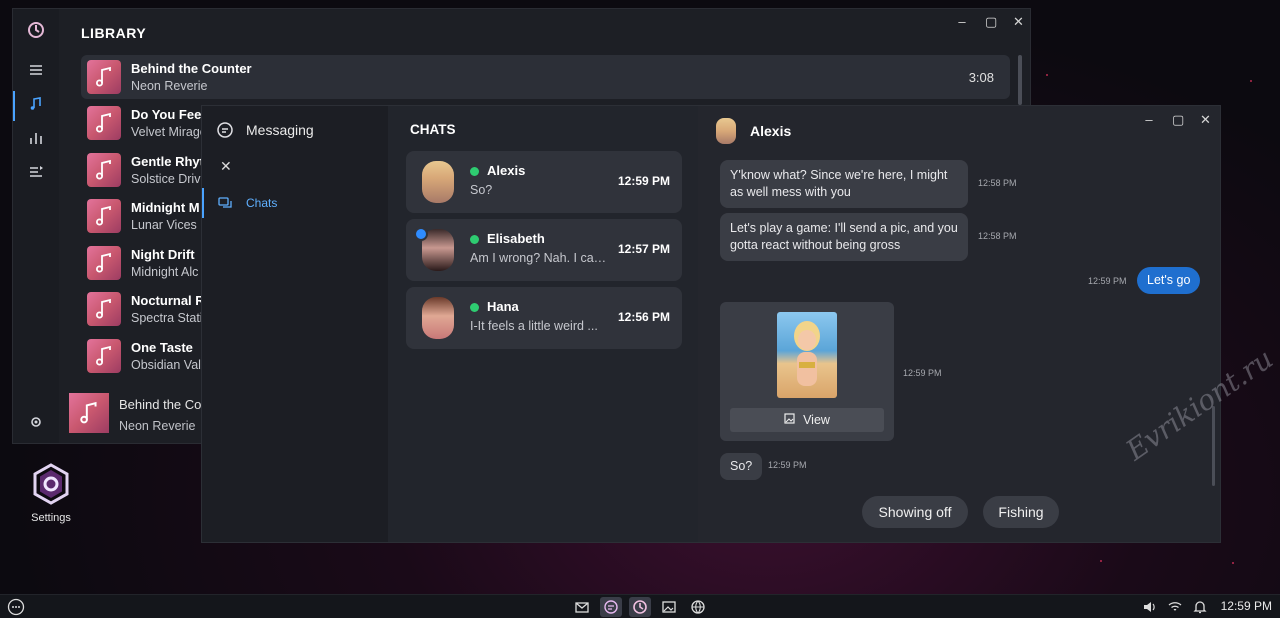 The height and width of the screenshot is (618, 1280). I want to click on track-artist: Velvet Mirage, so click(169, 132).